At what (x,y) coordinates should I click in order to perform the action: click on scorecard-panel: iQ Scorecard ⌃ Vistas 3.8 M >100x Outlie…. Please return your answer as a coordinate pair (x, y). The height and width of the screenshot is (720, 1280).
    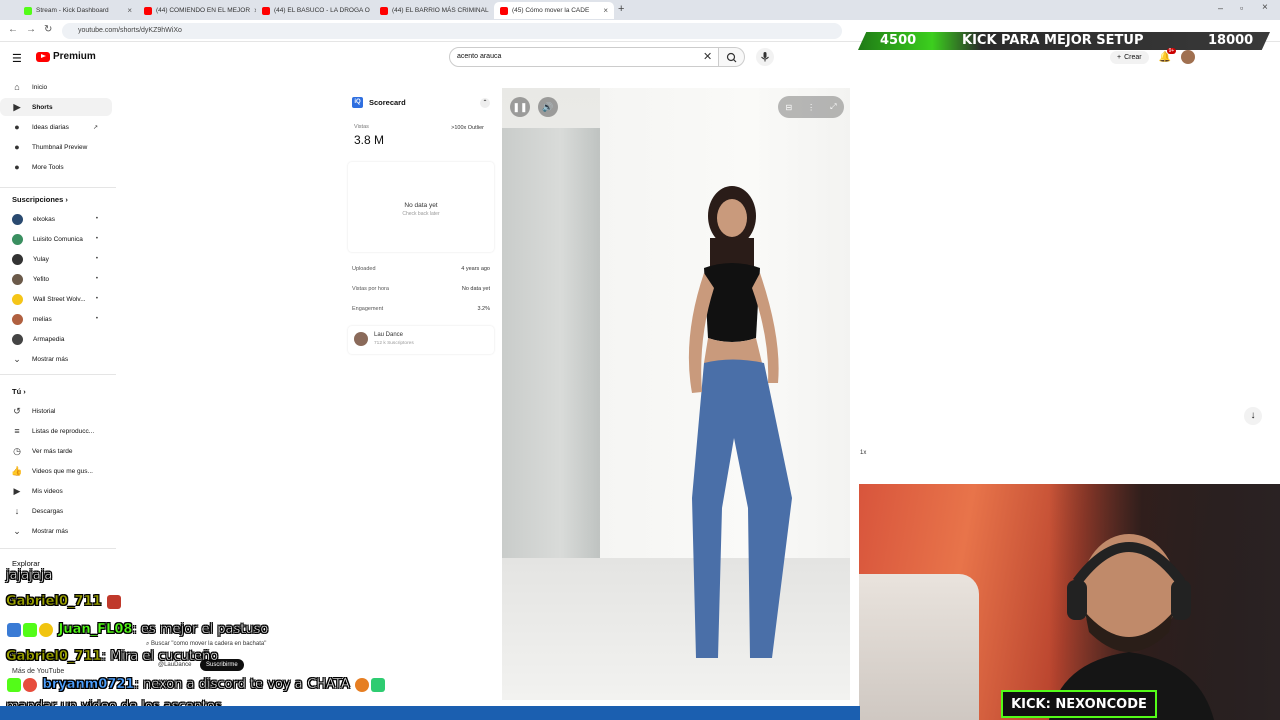
    Looking at the image, I should click on (420, 223).